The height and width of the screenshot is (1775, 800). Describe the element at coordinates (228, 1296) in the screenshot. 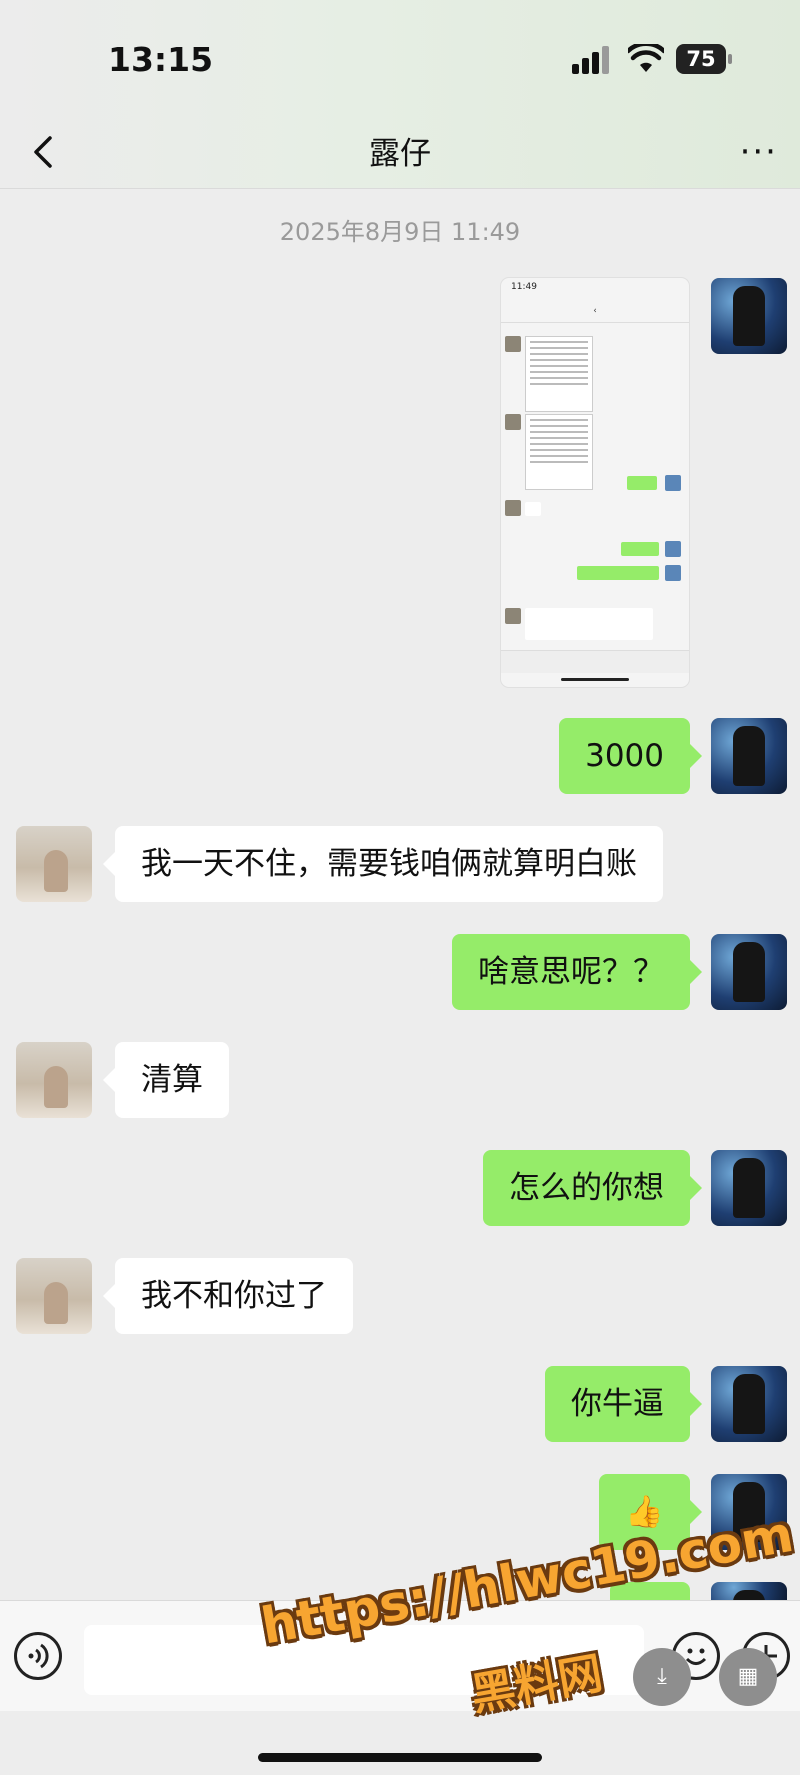

I see `message-bubble-contact: 我不和你过了` at that location.